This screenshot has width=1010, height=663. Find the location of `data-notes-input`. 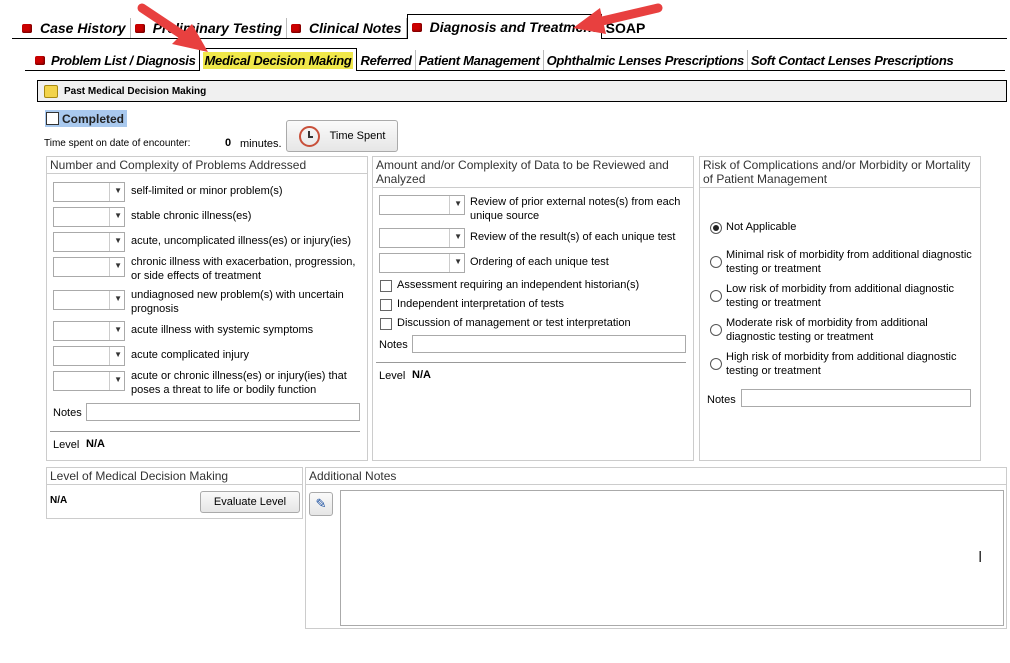

data-notes-input is located at coordinates (549, 344).